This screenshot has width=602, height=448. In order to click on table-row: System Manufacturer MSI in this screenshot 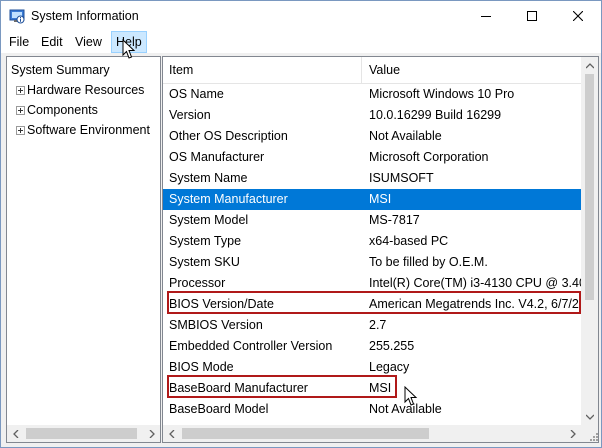, I will do `click(372, 199)`.